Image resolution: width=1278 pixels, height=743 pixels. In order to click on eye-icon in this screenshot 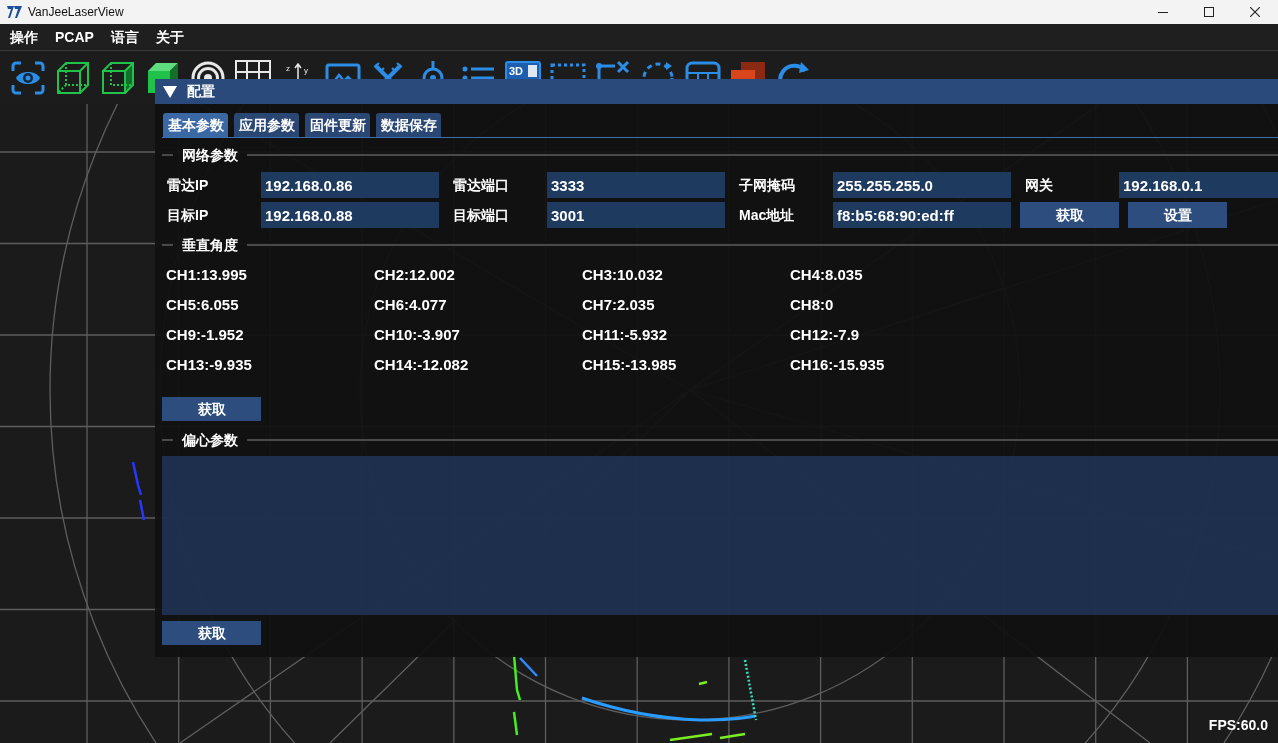, I will do `click(28, 78)`.